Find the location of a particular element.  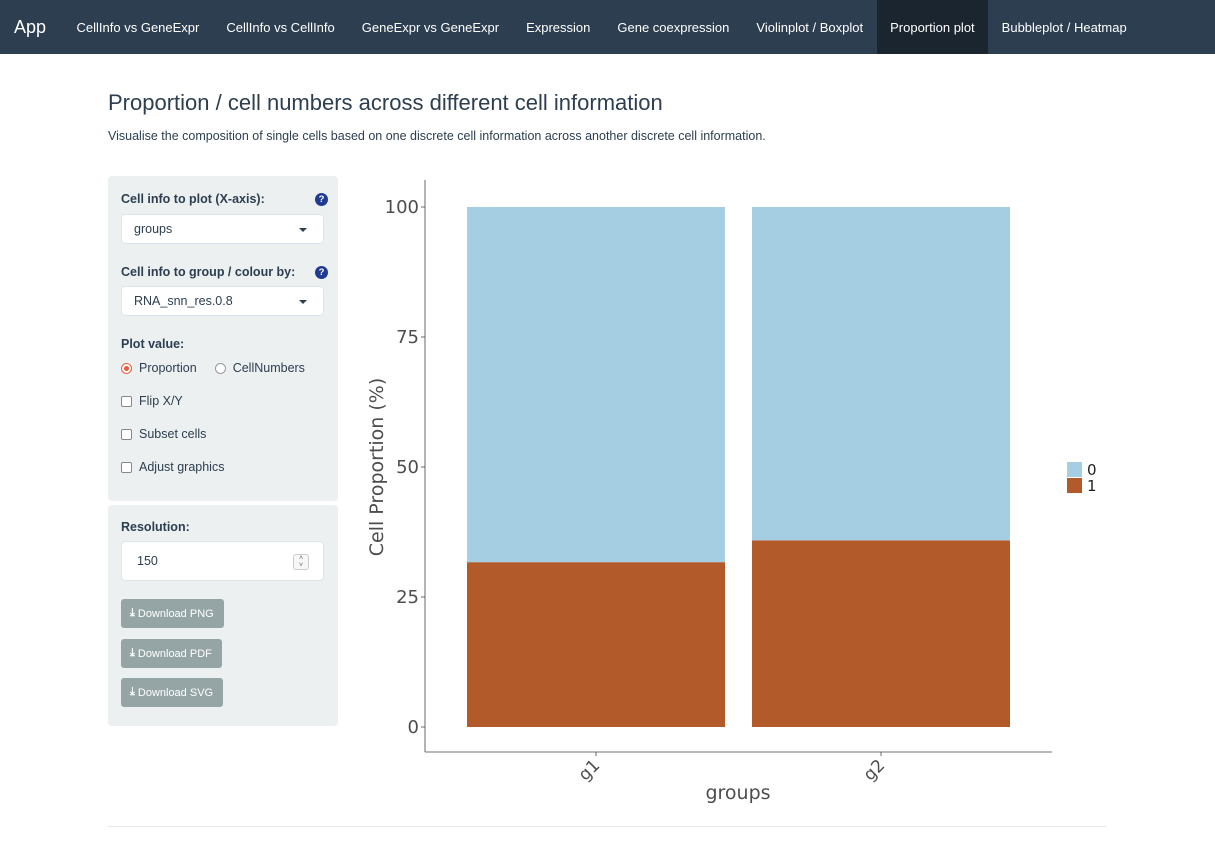

download-svg-label: Download SVG is located at coordinates (175, 692).